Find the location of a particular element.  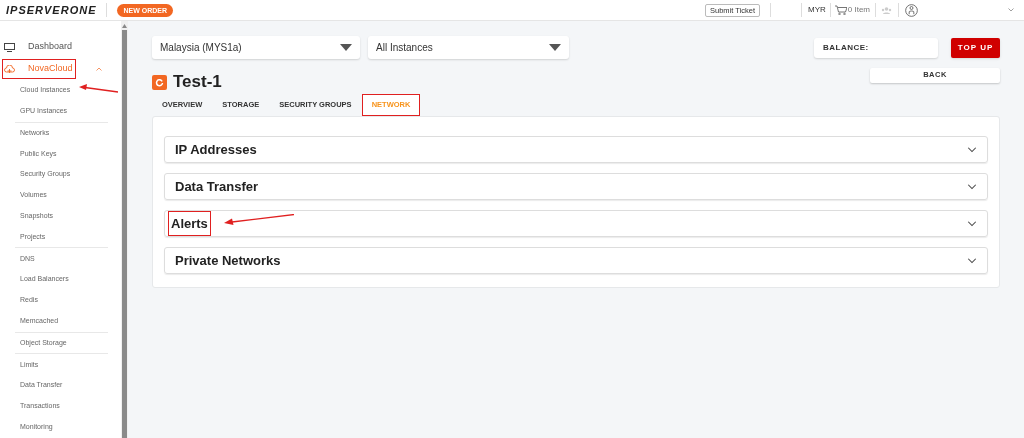

accordion-header: Data Transfer is located at coordinates (576, 186).